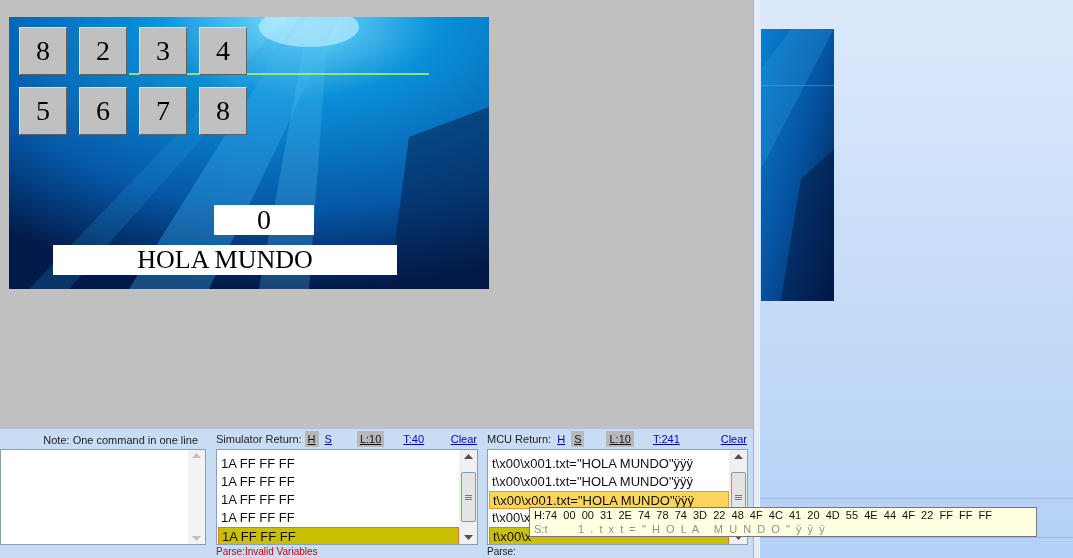 This screenshot has height=558, width=1073. Describe the element at coordinates (502, 552) in the screenshot. I see `parse-status: Parse:` at that location.